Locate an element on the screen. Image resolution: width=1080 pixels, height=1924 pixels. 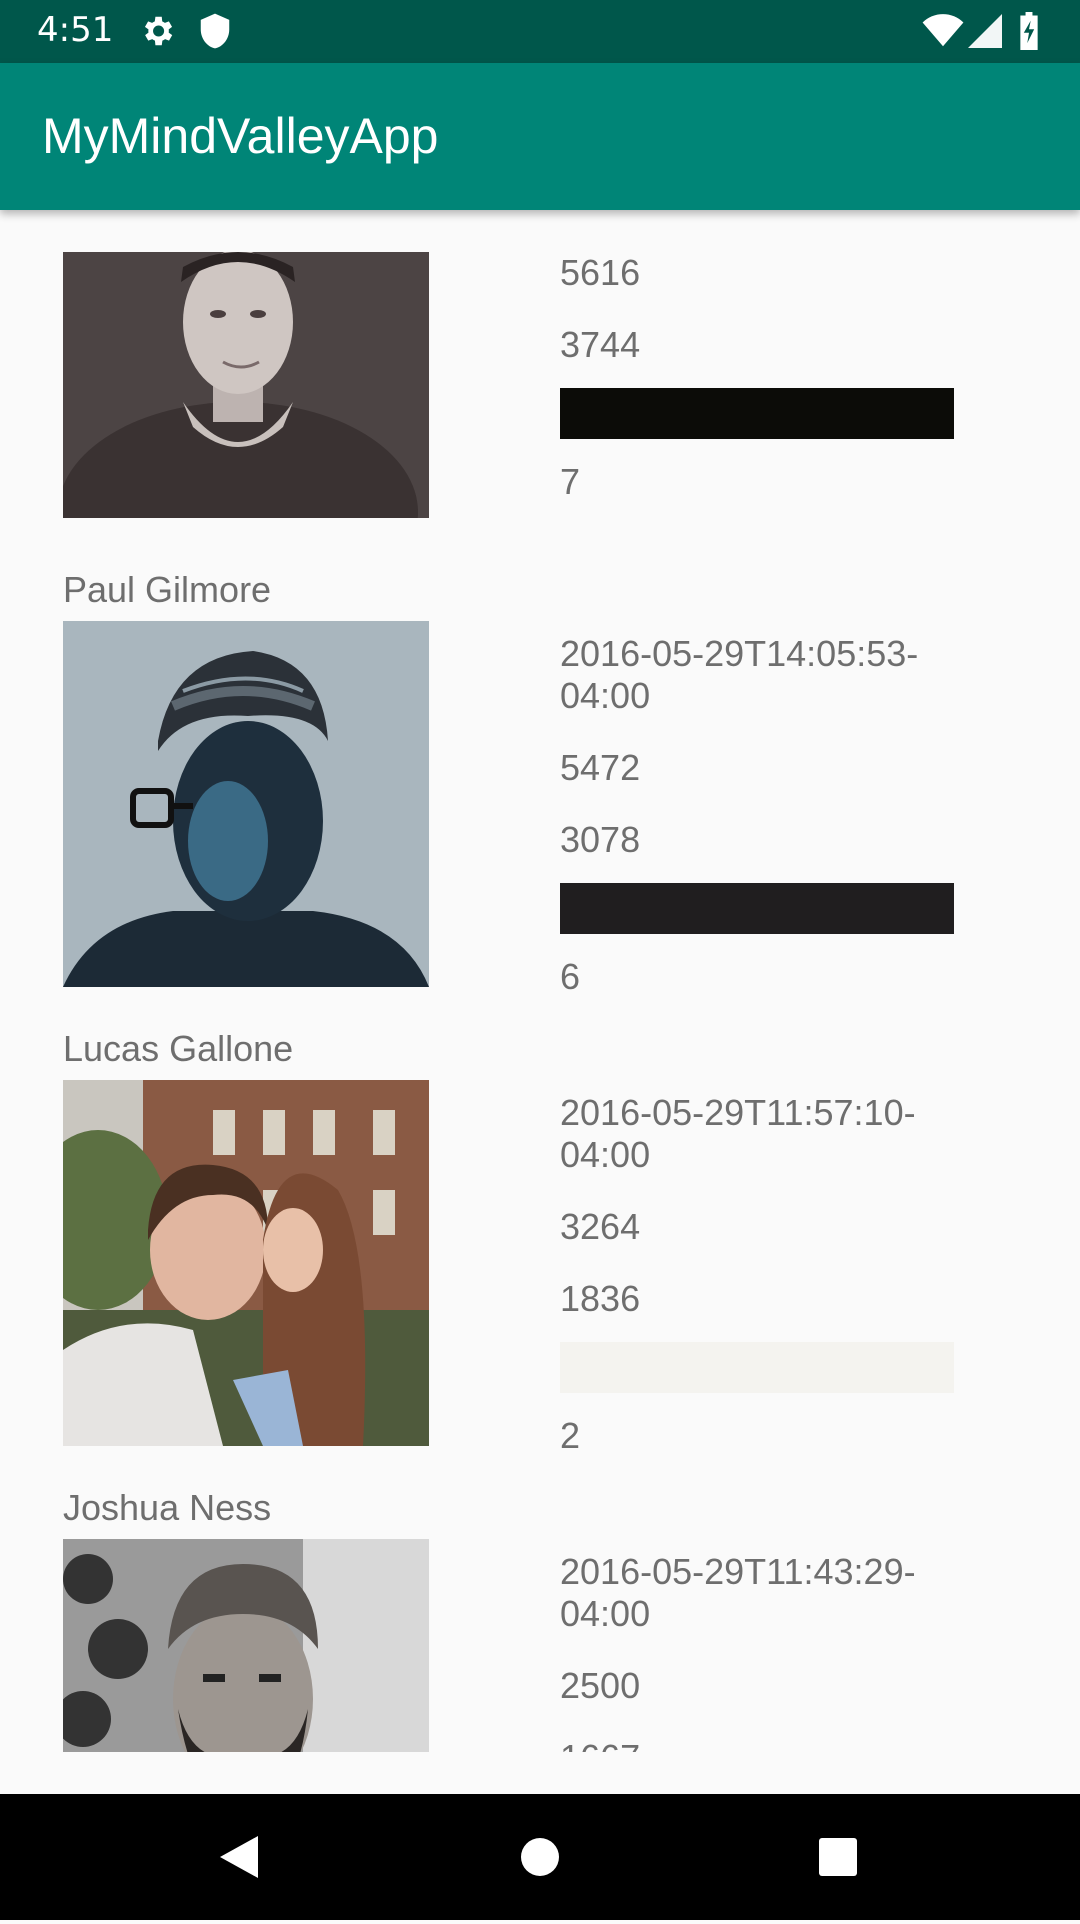
recents-square-icon is located at coordinates (838, 1857).